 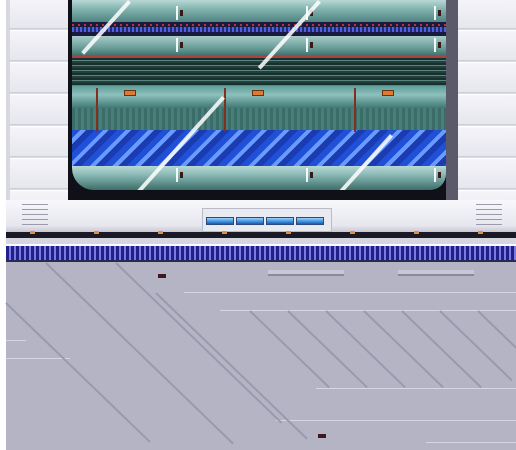 I want to click on train-car-bottom, so click(x=259, y=178).